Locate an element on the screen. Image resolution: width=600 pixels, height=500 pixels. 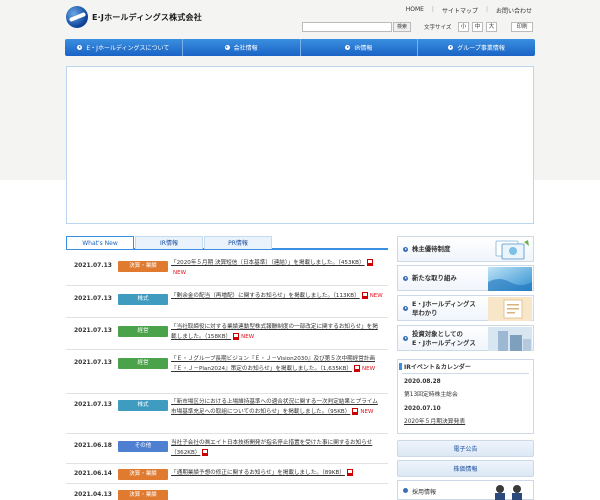
search-input is located at coordinates (347, 27).